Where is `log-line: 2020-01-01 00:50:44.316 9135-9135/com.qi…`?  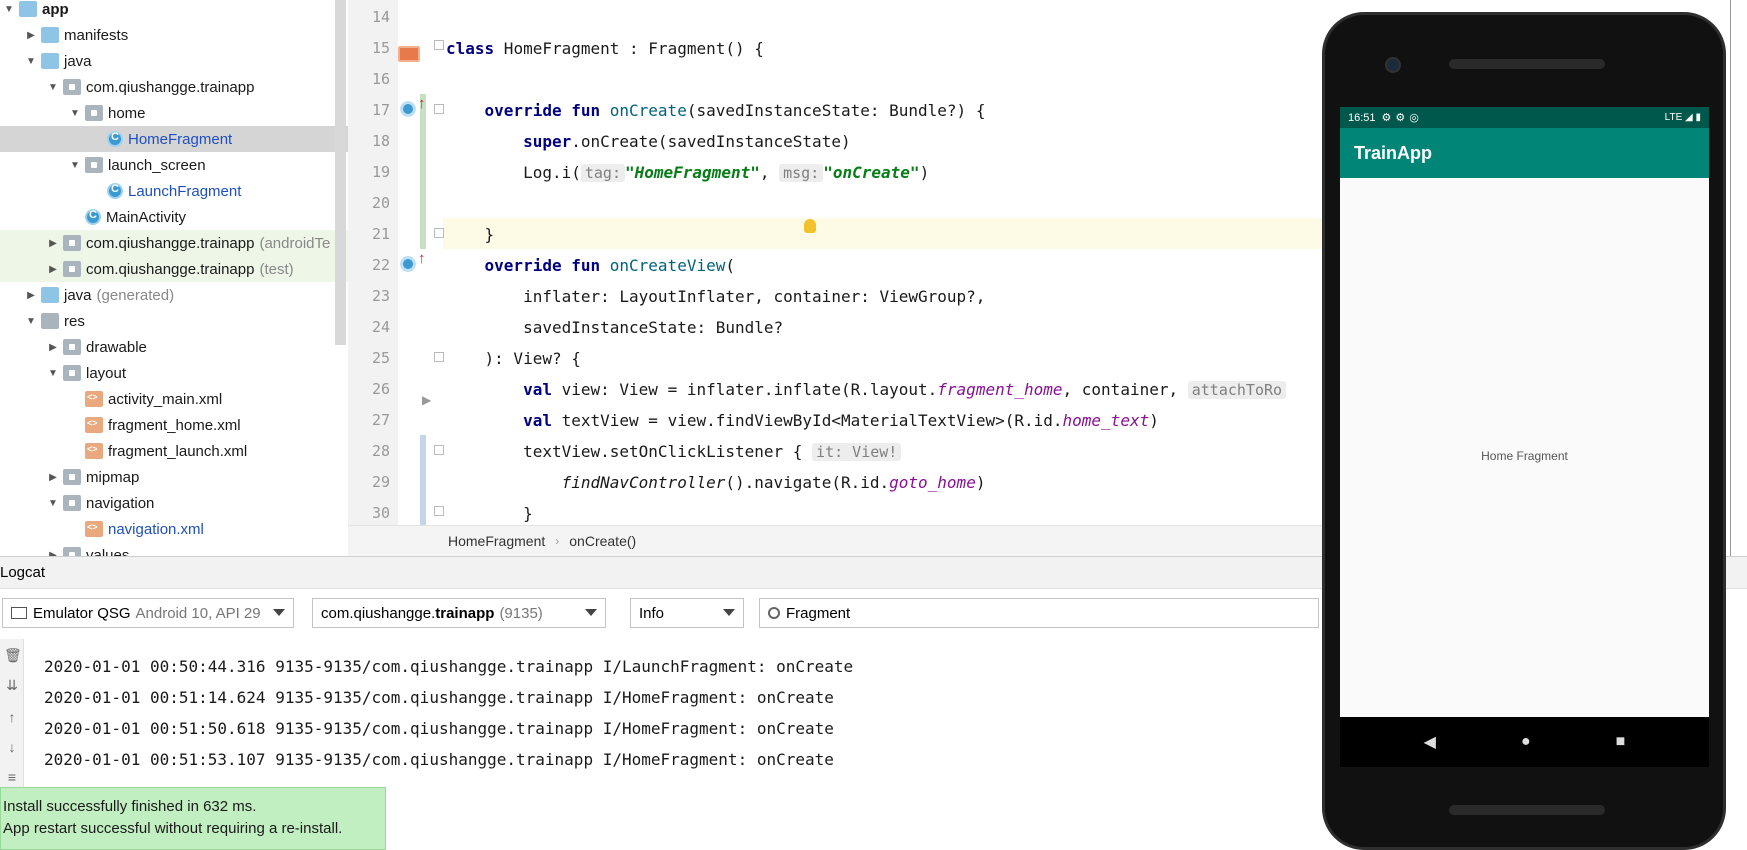
log-line: 2020-01-01 00:50:44.316 9135-9135/com.qi… is located at coordinates (449, 666).